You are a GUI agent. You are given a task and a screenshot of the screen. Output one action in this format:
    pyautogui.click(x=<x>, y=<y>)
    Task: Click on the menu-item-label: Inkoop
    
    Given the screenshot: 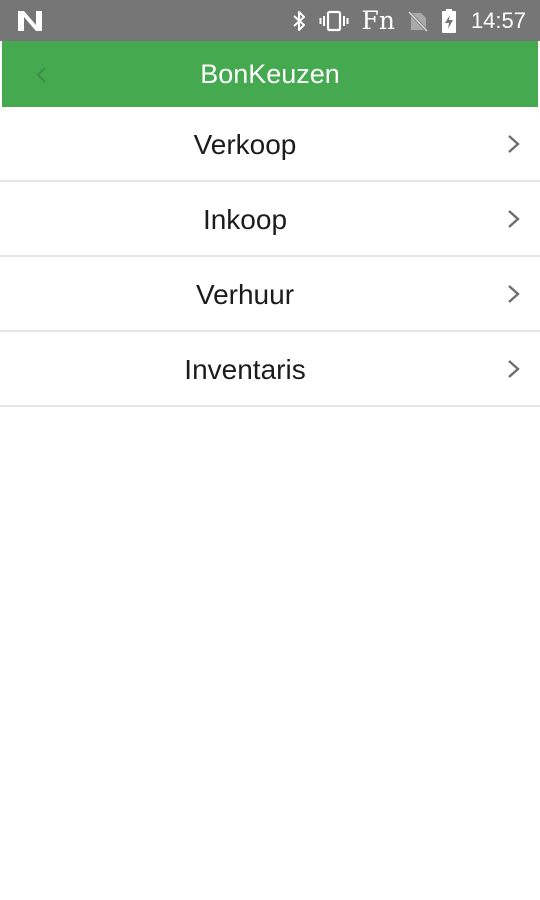 What is the action you would take?
    pyautogui.click(x=245, y=219)
    